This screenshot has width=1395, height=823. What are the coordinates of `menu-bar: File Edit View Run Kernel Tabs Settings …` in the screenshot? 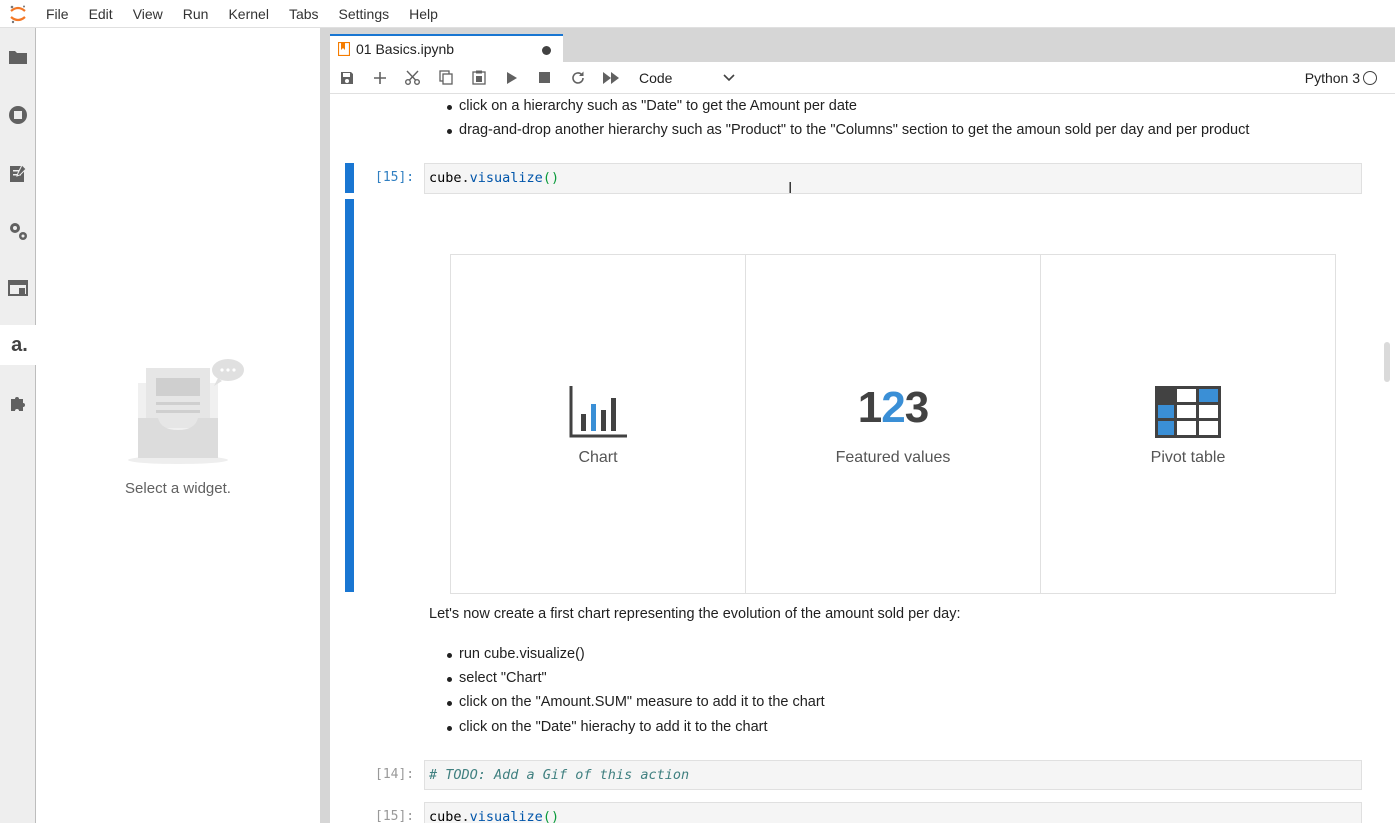 It's located at (697, 14).